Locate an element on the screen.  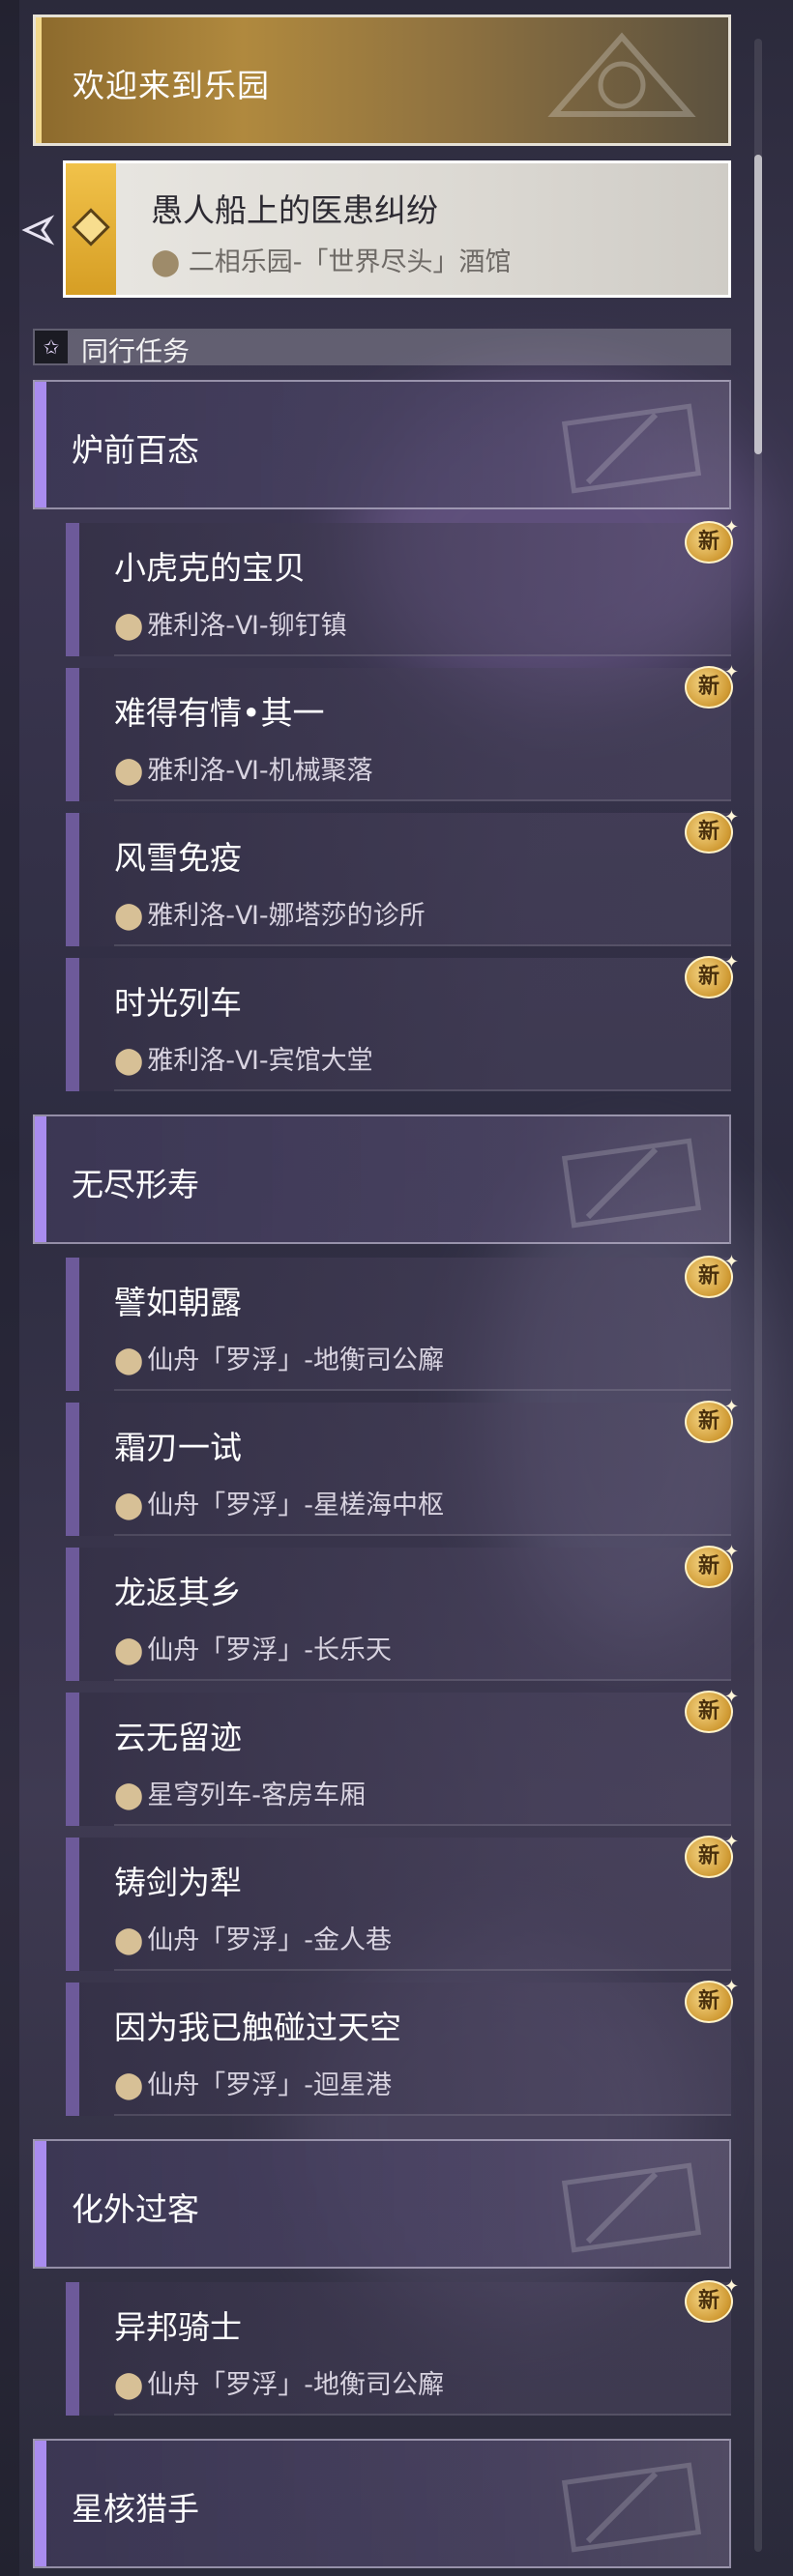
quest-location: ⬤ 雅利洛-Ⅵ-娜塔莎的诊所 is located at coordinates (270, 913).